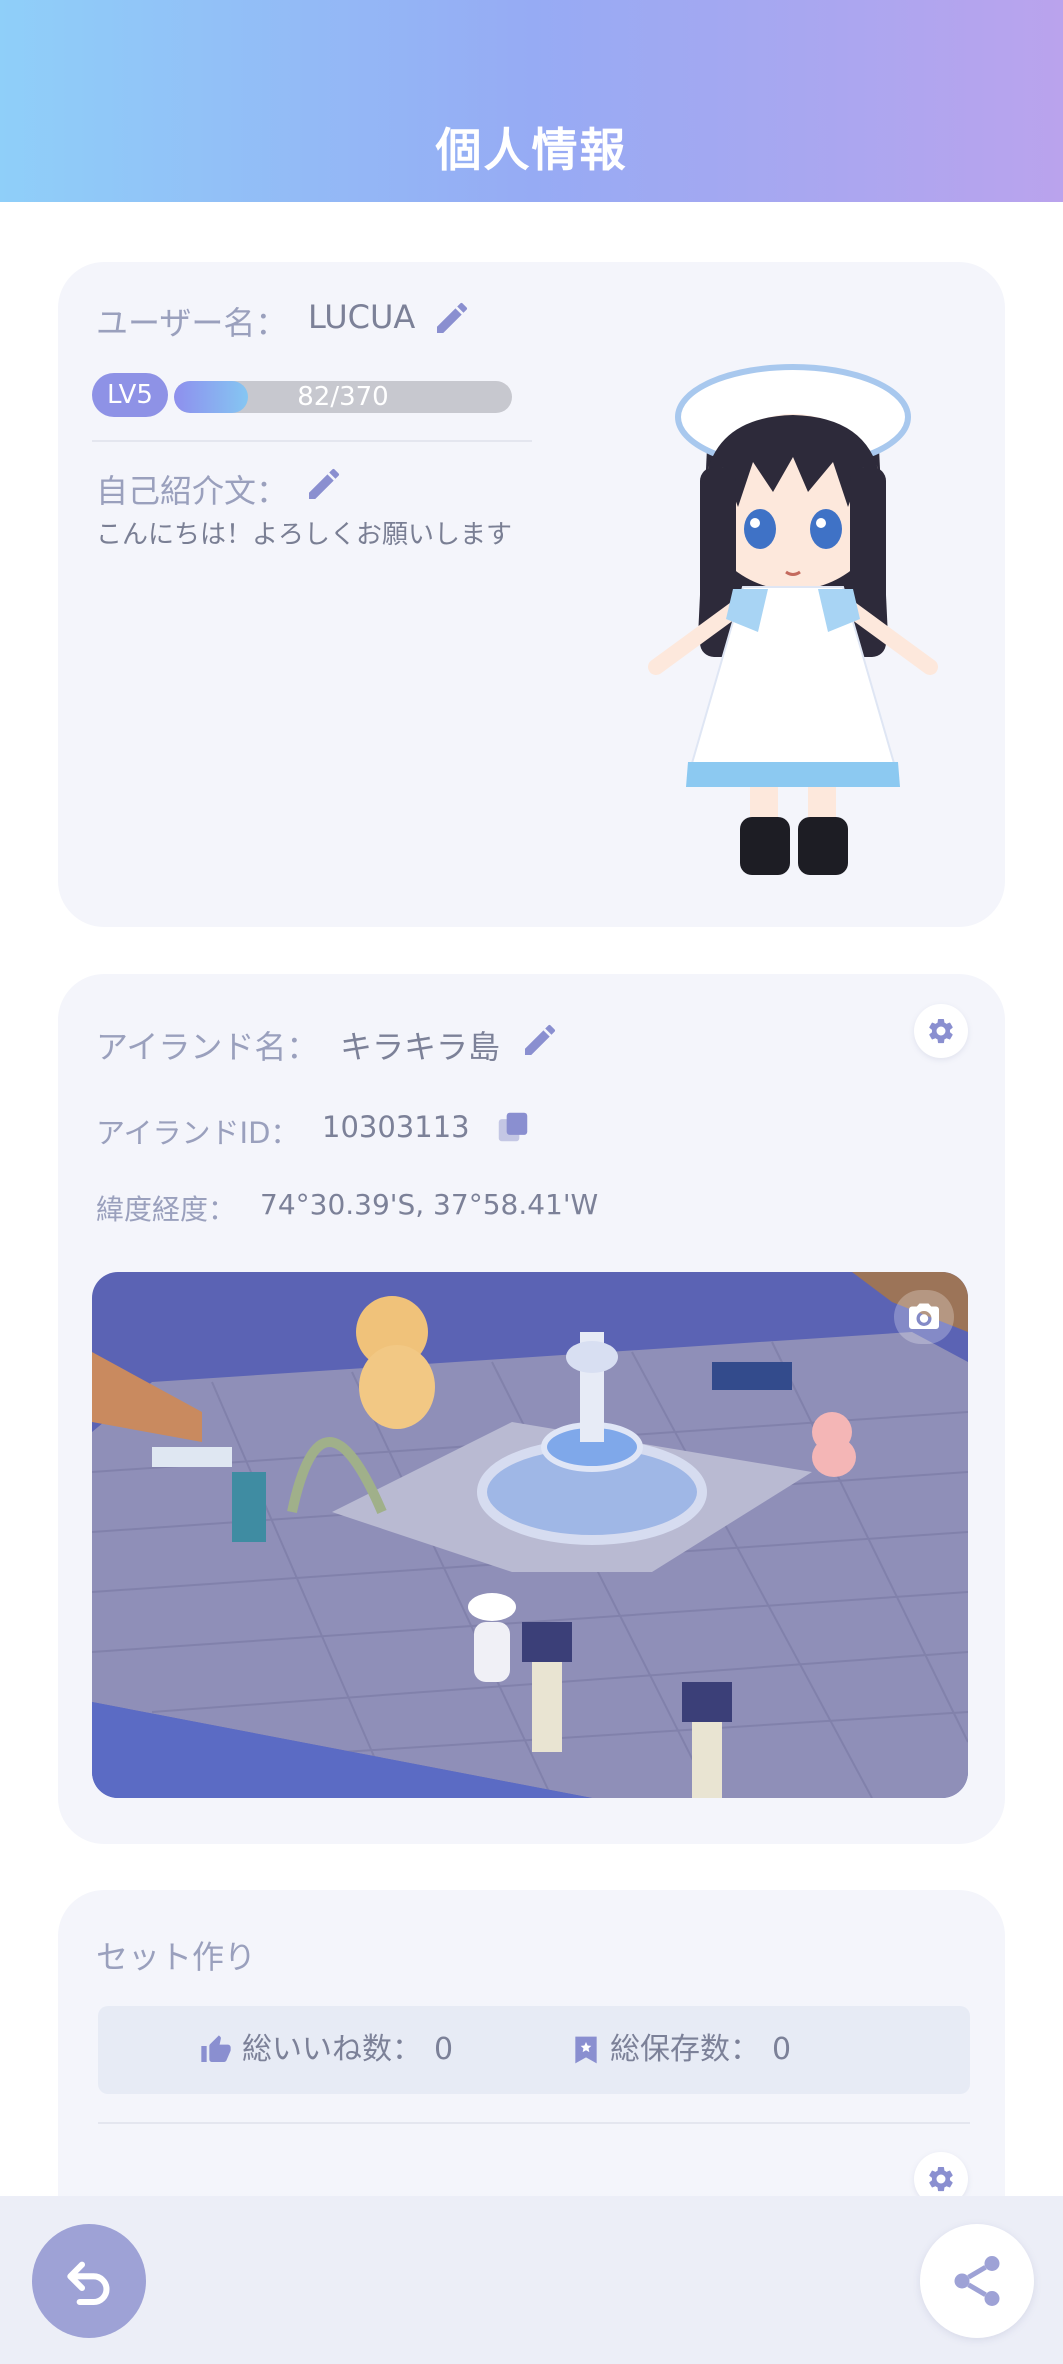  What do you see at coordinates (166, 1209) in the screenshot?
I see `coords-label: 緯度経度：` at bounding box center [166, 1209].